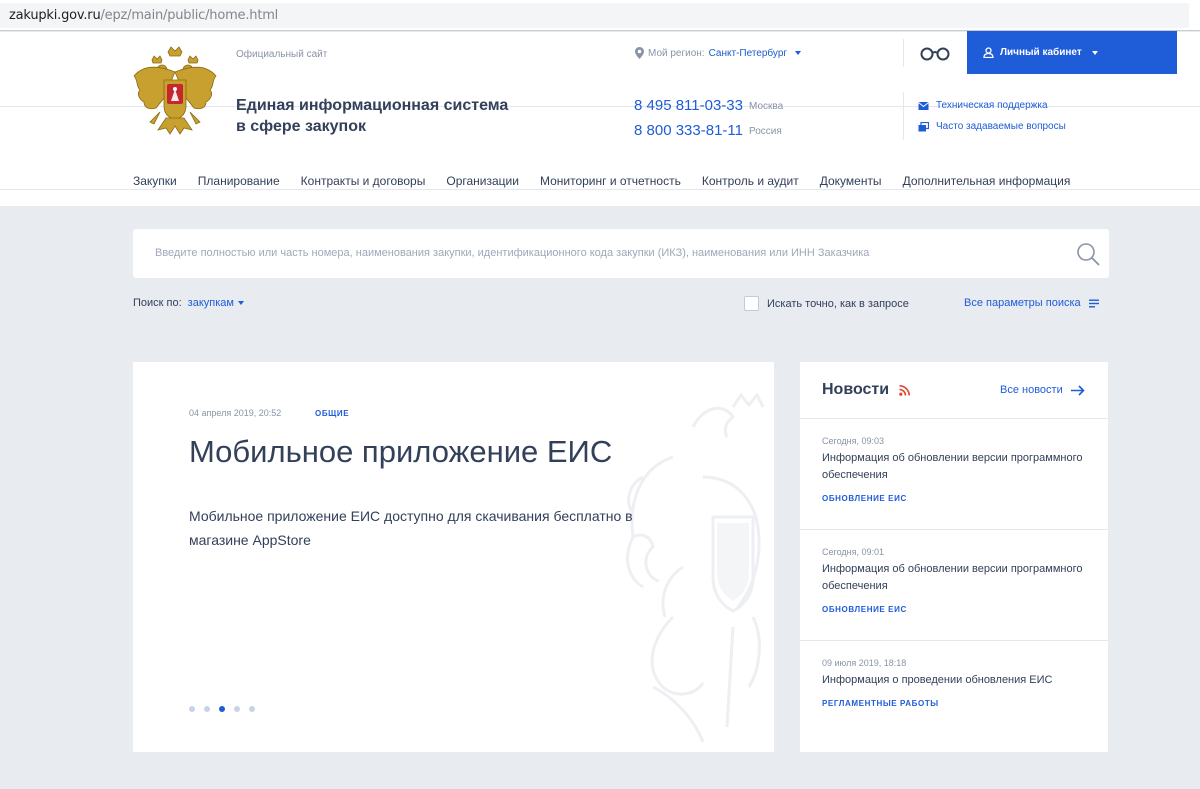  What do you see at coordinates (987, 181) in the screenshot?
I see `nav-item-additional-info: Дополнительная информация` at bounding box center [987, 181].